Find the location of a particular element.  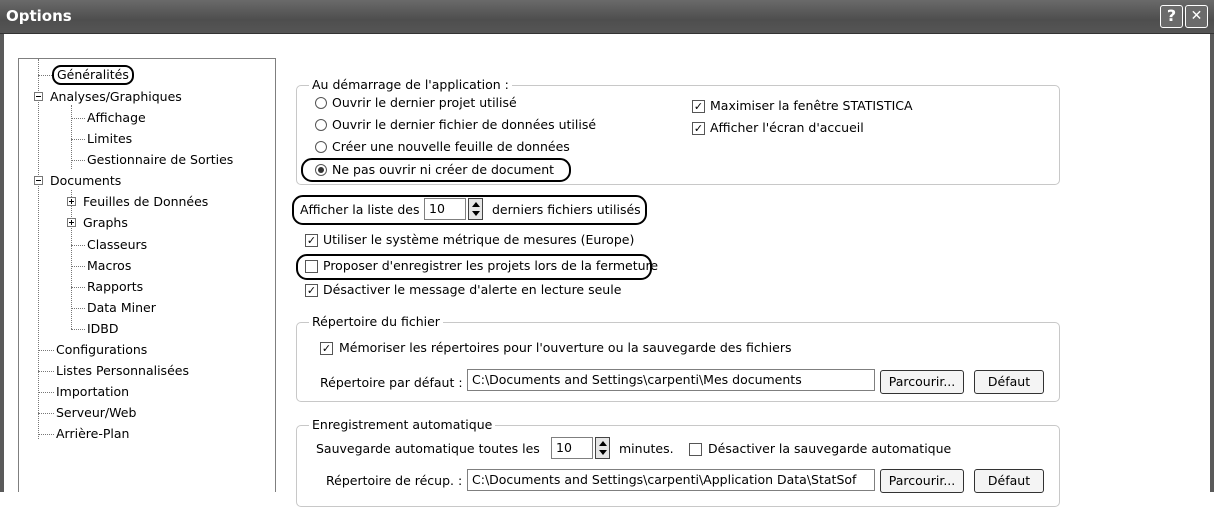

disable-autosave-checkbox is located at coordinates (695, 449).